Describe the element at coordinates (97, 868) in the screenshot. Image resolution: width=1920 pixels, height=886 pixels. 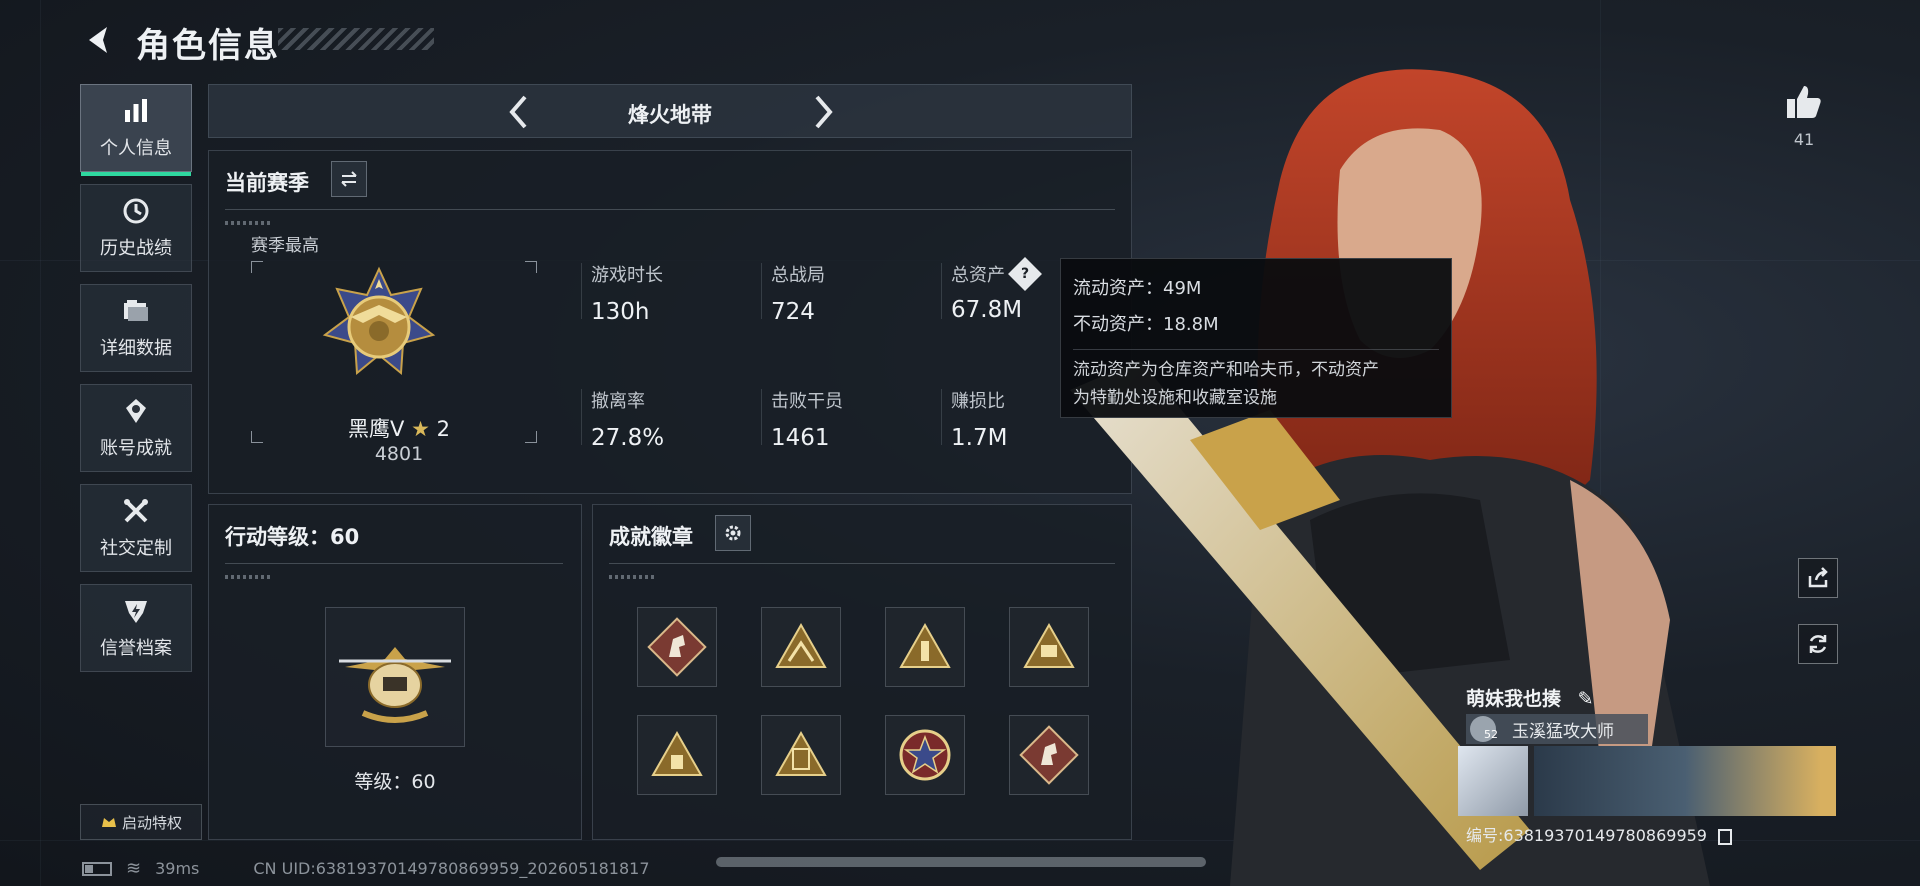
I see `battery-icon` at that location.